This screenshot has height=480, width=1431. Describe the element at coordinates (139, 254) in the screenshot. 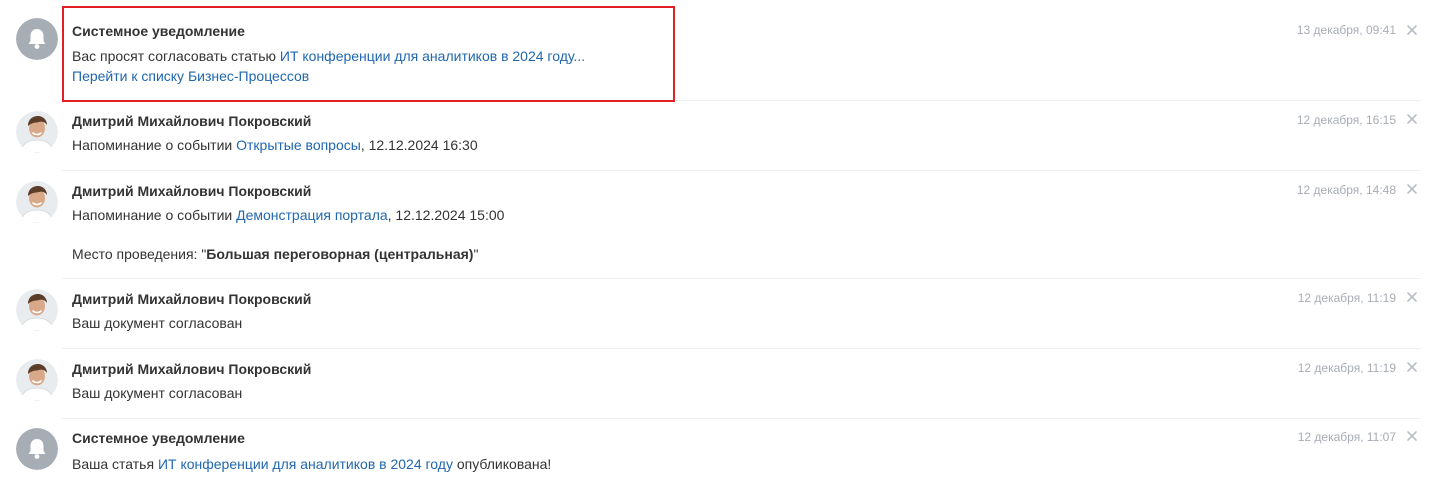

I see `location-label: Место проведения: "` at that location.